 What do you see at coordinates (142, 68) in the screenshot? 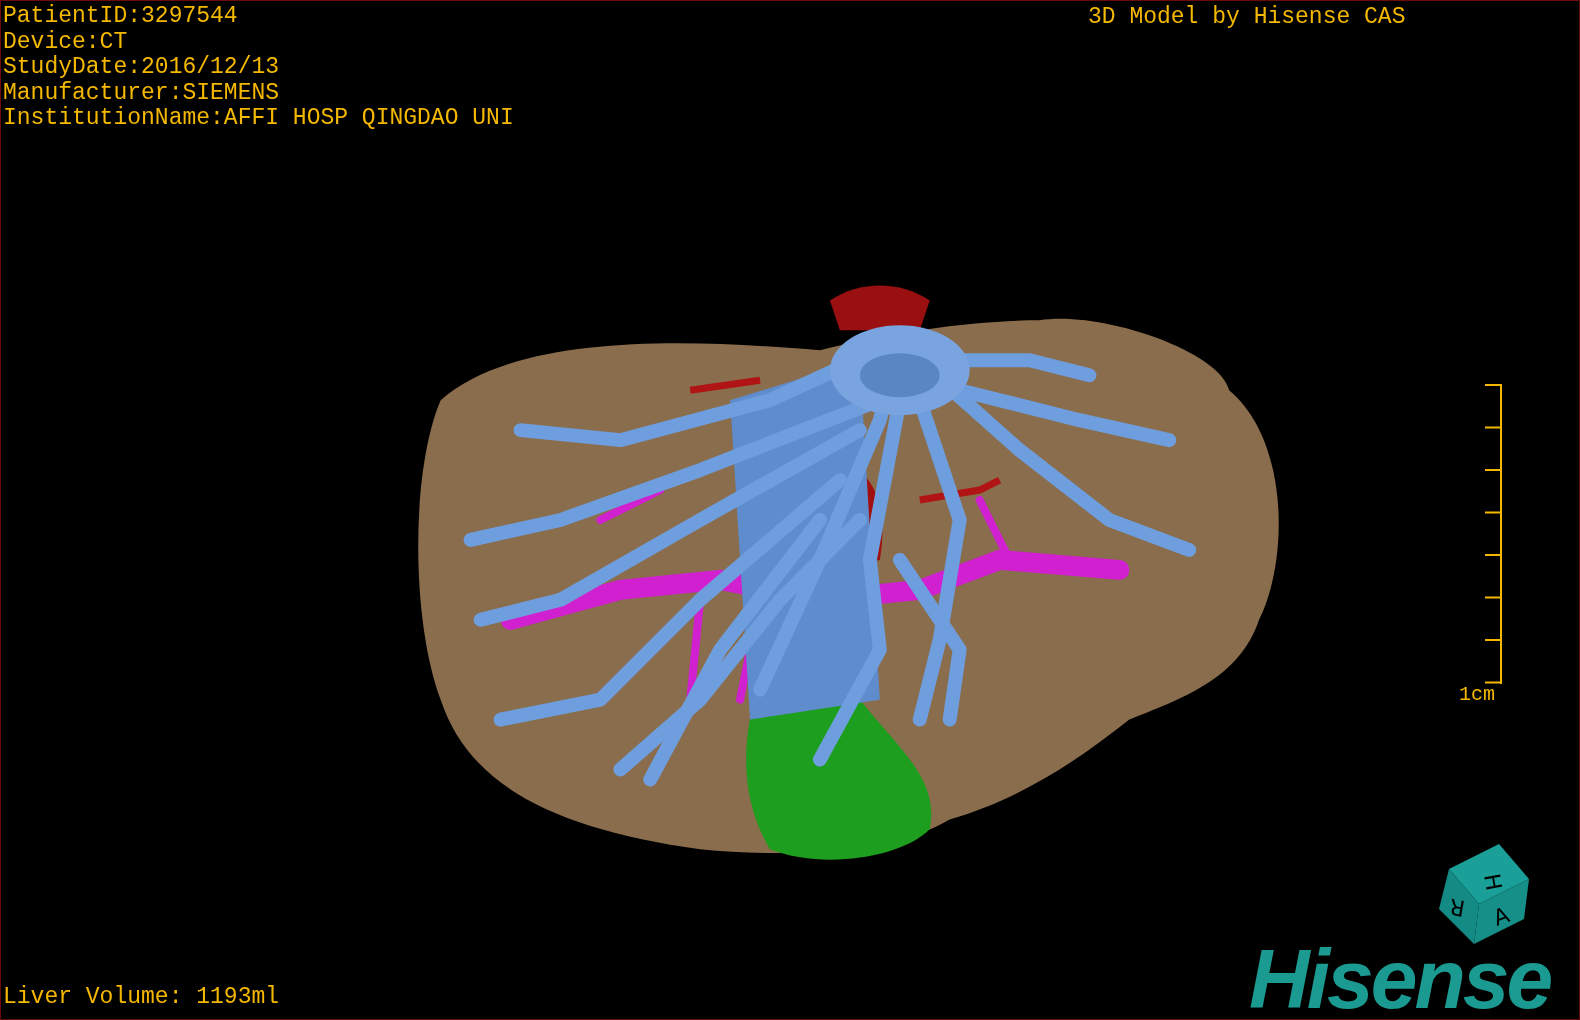
I see `patient-info-text: StudyDate:2016/12/13` at bounding box center [142, 68].